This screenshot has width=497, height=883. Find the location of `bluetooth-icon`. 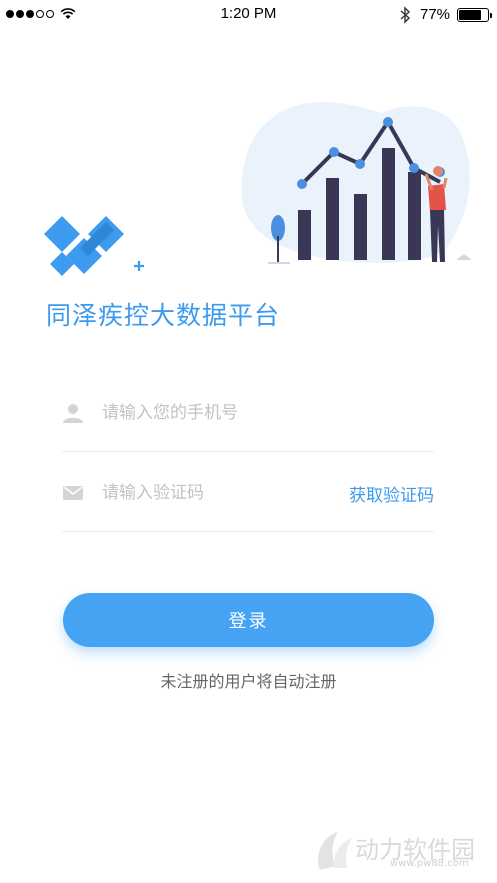

bluetooth-icon is located at coordinates (405, 15).